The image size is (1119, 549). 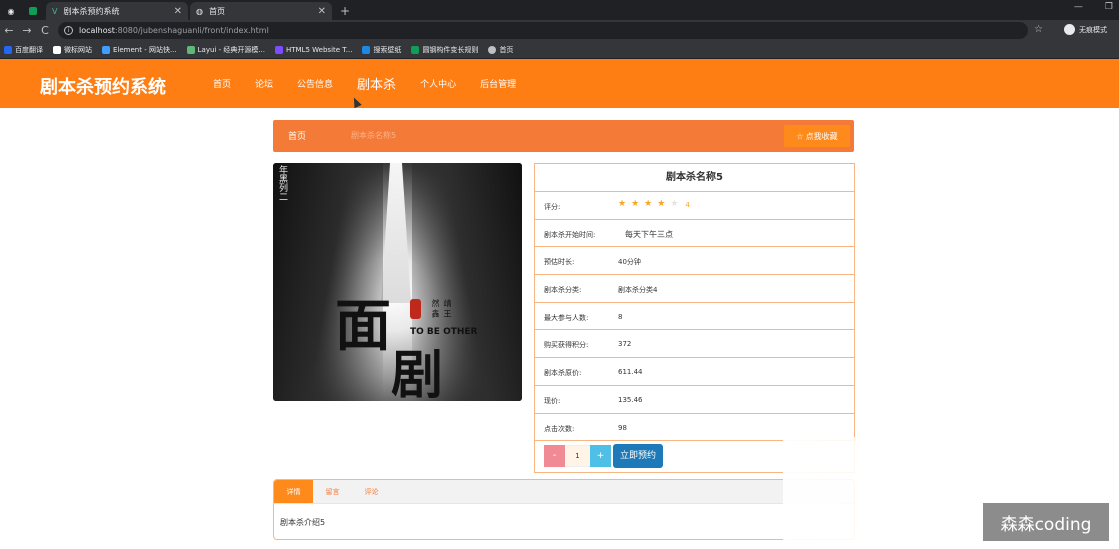 What do you see at coordinates (415, 309) in the screenshot?
I see `poster-seal` at bounding box center [415, 309].